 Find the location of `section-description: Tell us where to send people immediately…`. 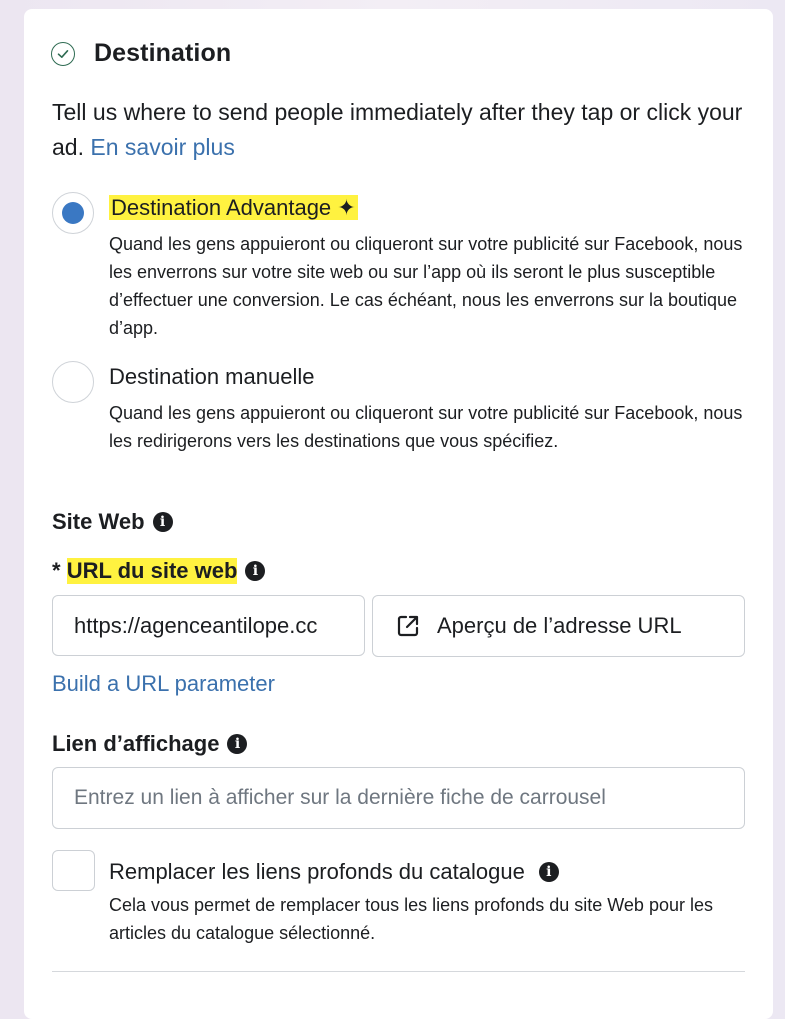

section-description: Tell us where to send people immediately… is located at coordinates (402, 130).